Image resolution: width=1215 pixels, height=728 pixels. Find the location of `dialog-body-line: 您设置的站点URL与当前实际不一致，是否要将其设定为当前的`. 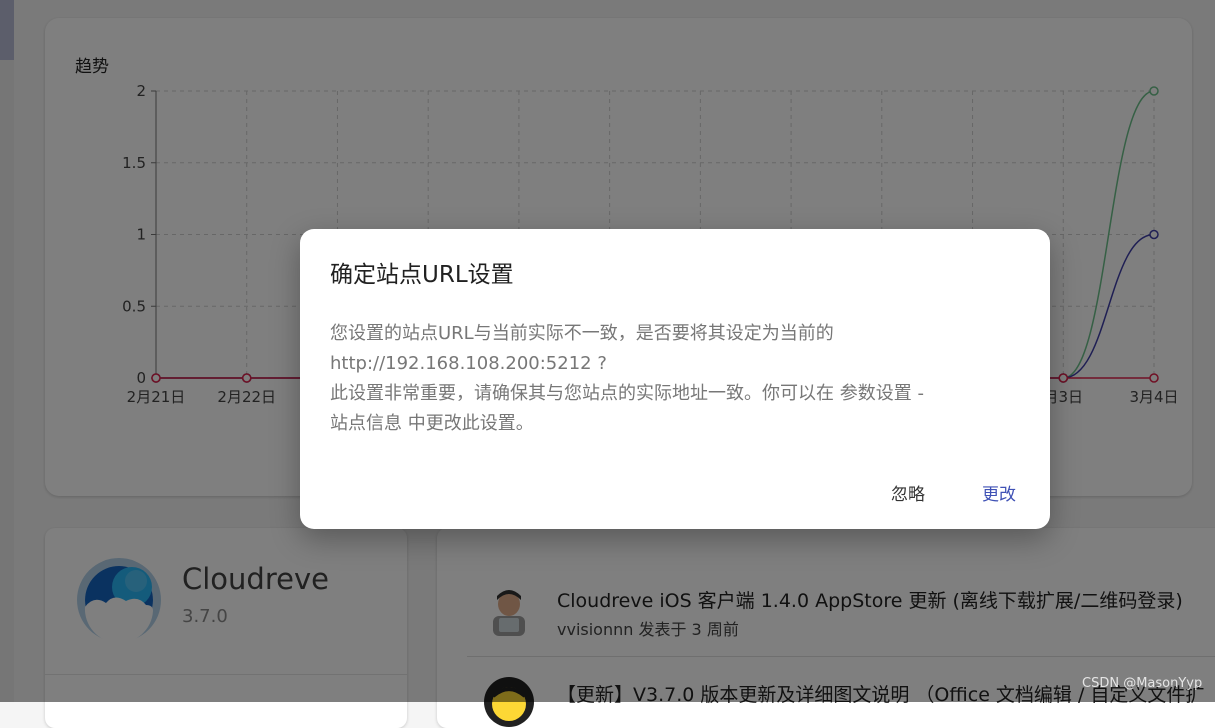

dialog-body-line: 您设置的站点URL与当前实际不一致，是否要将其设定为当前的 is located at coordinates (582, 333).